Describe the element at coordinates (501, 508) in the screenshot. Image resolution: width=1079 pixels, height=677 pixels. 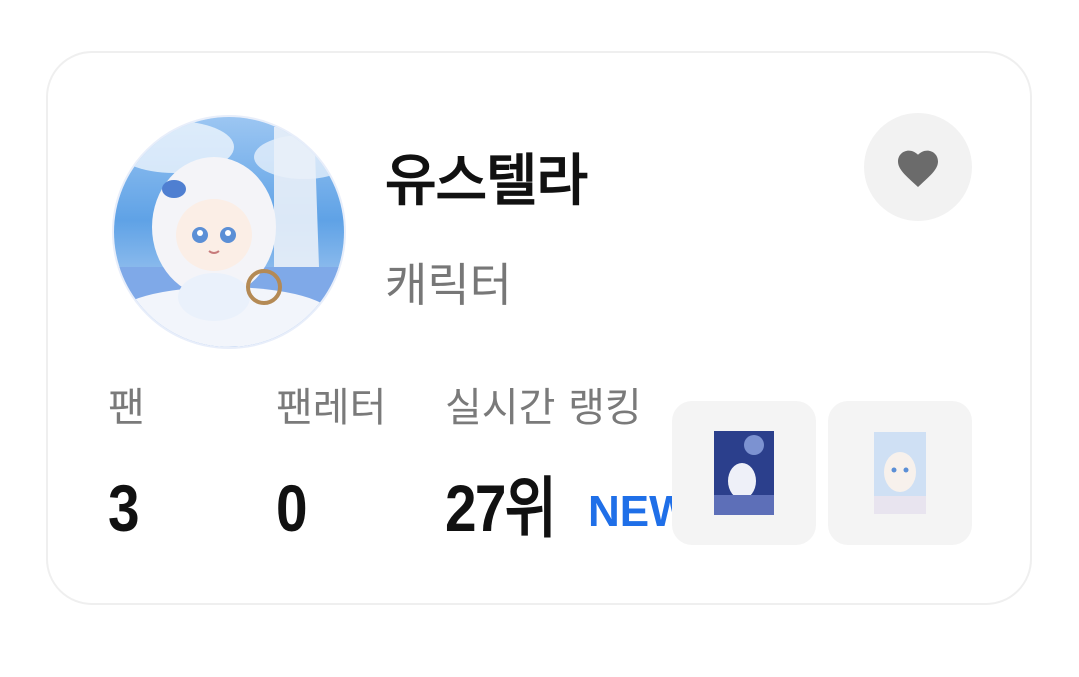
I see `ranking-value: 27위` at that location.